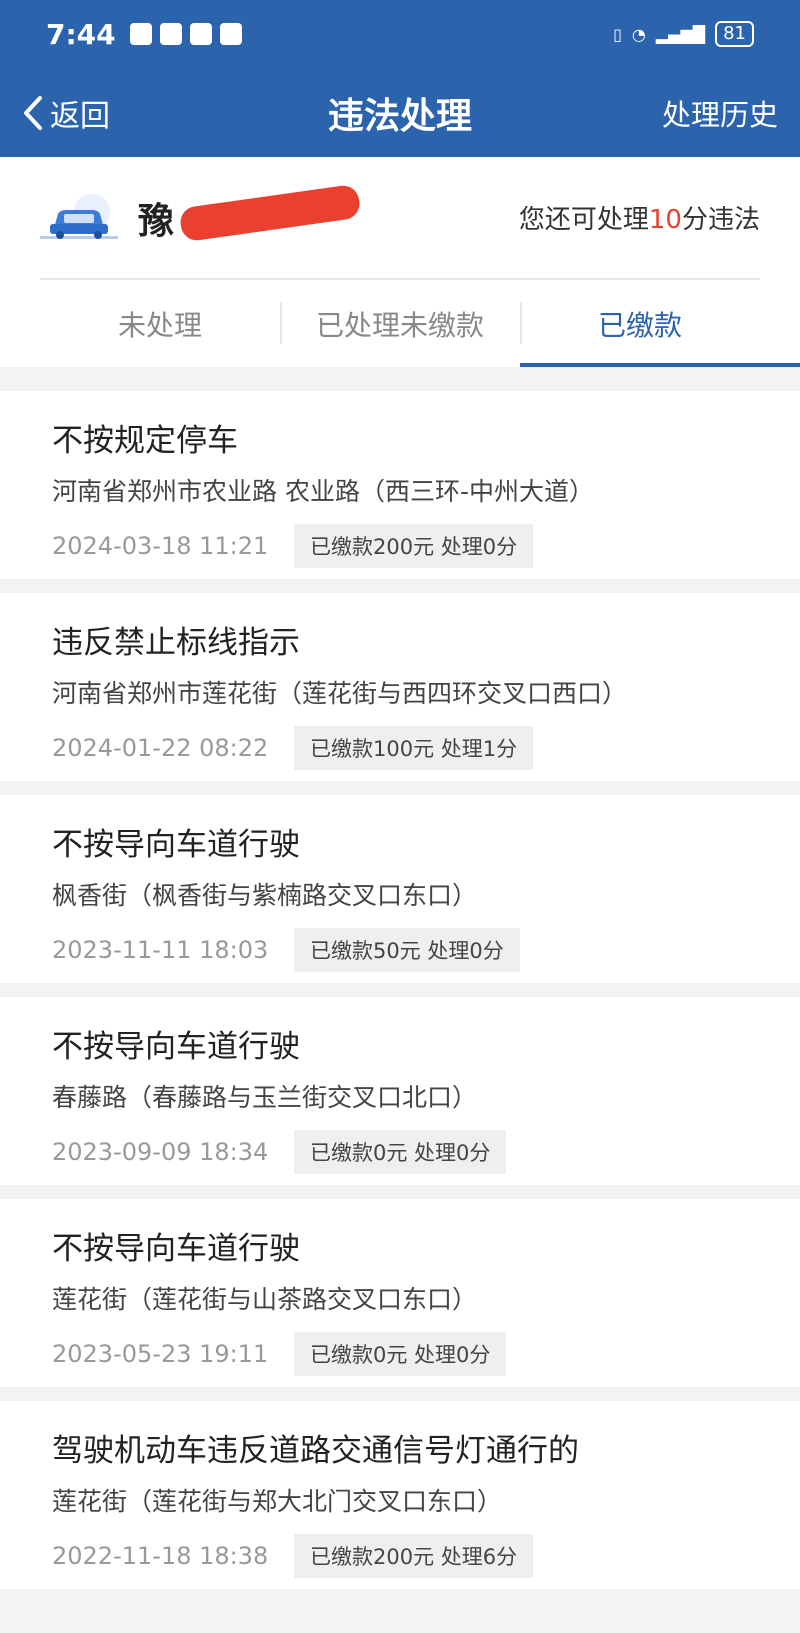 This screenshot has height=1633, width=800. What do you see at coordinates (277, 1501) in the screenshot?
I see `violation-address: 莲花街（莲花街与郑大北门交叉口东口）` at bounding box center [277, 1501].